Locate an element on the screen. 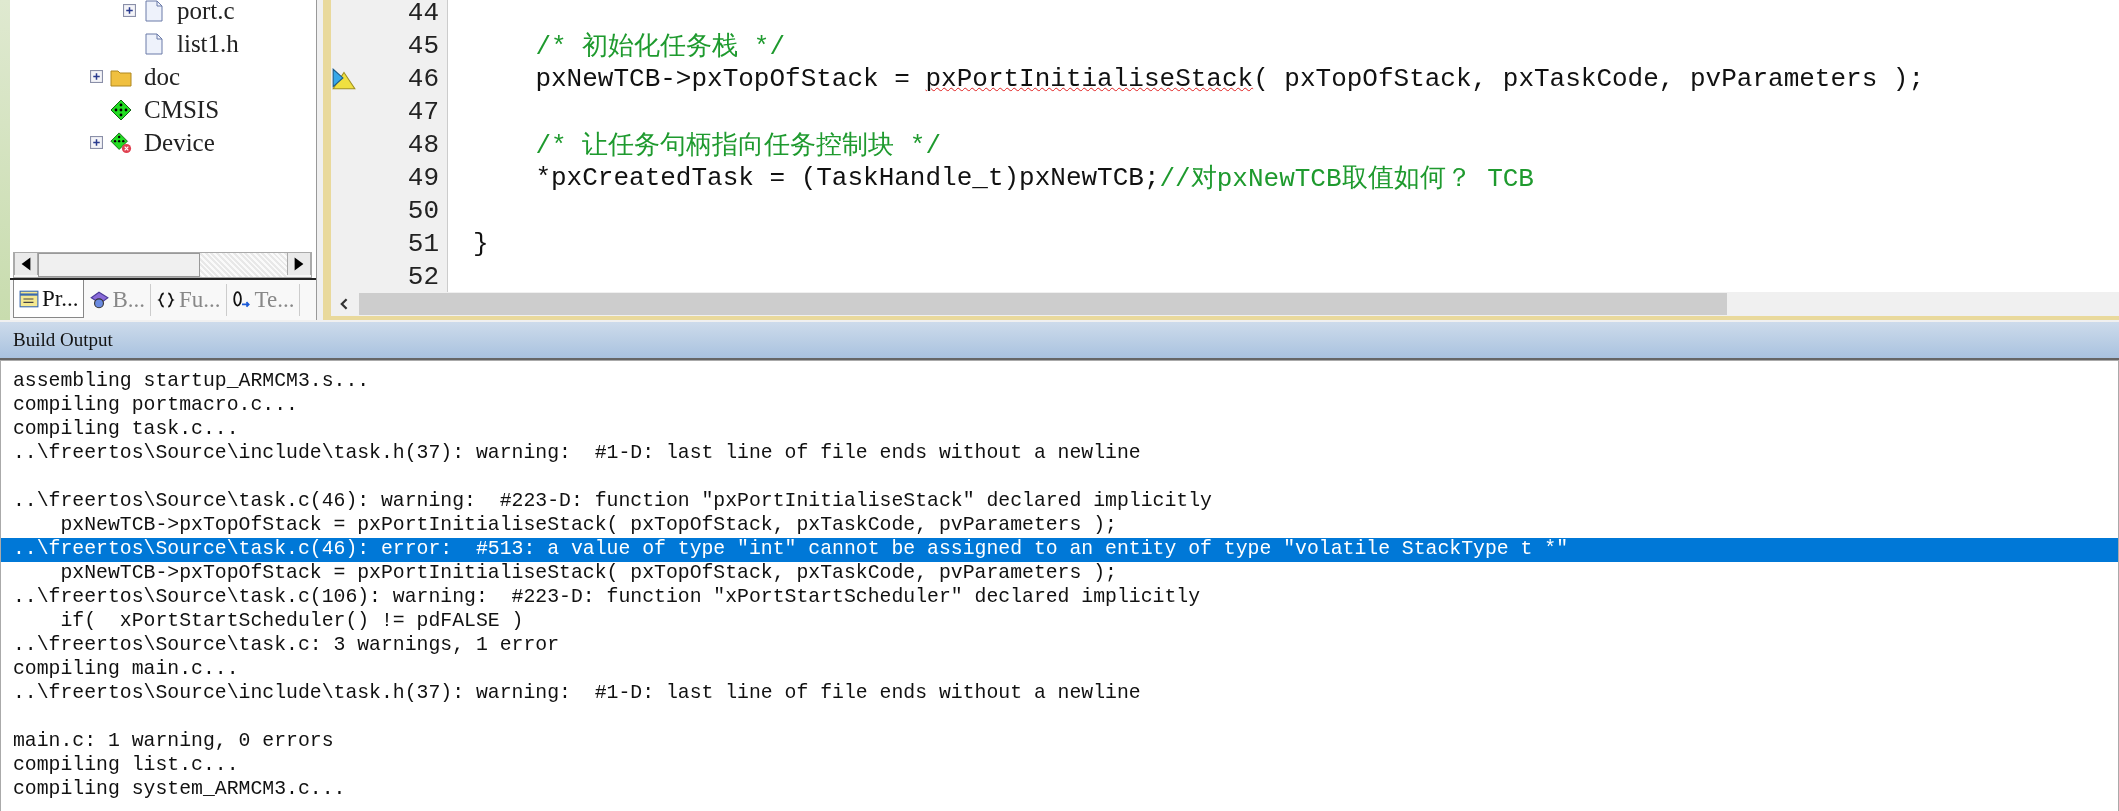 The image size is (2119, 811). code-text: *pxCreatedTask = (TaskHandle_t)pxNewTCB; is located at coordinates (847, 177).